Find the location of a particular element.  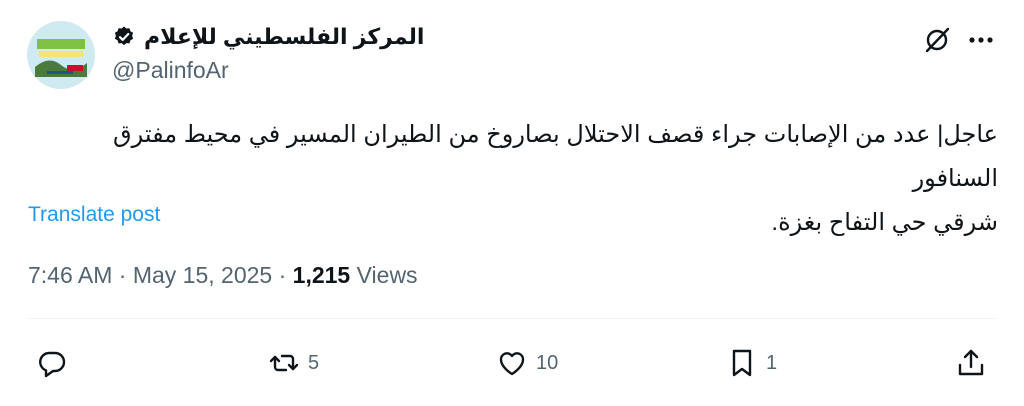

repost-button: 5 is located at coordinates (293, 363).